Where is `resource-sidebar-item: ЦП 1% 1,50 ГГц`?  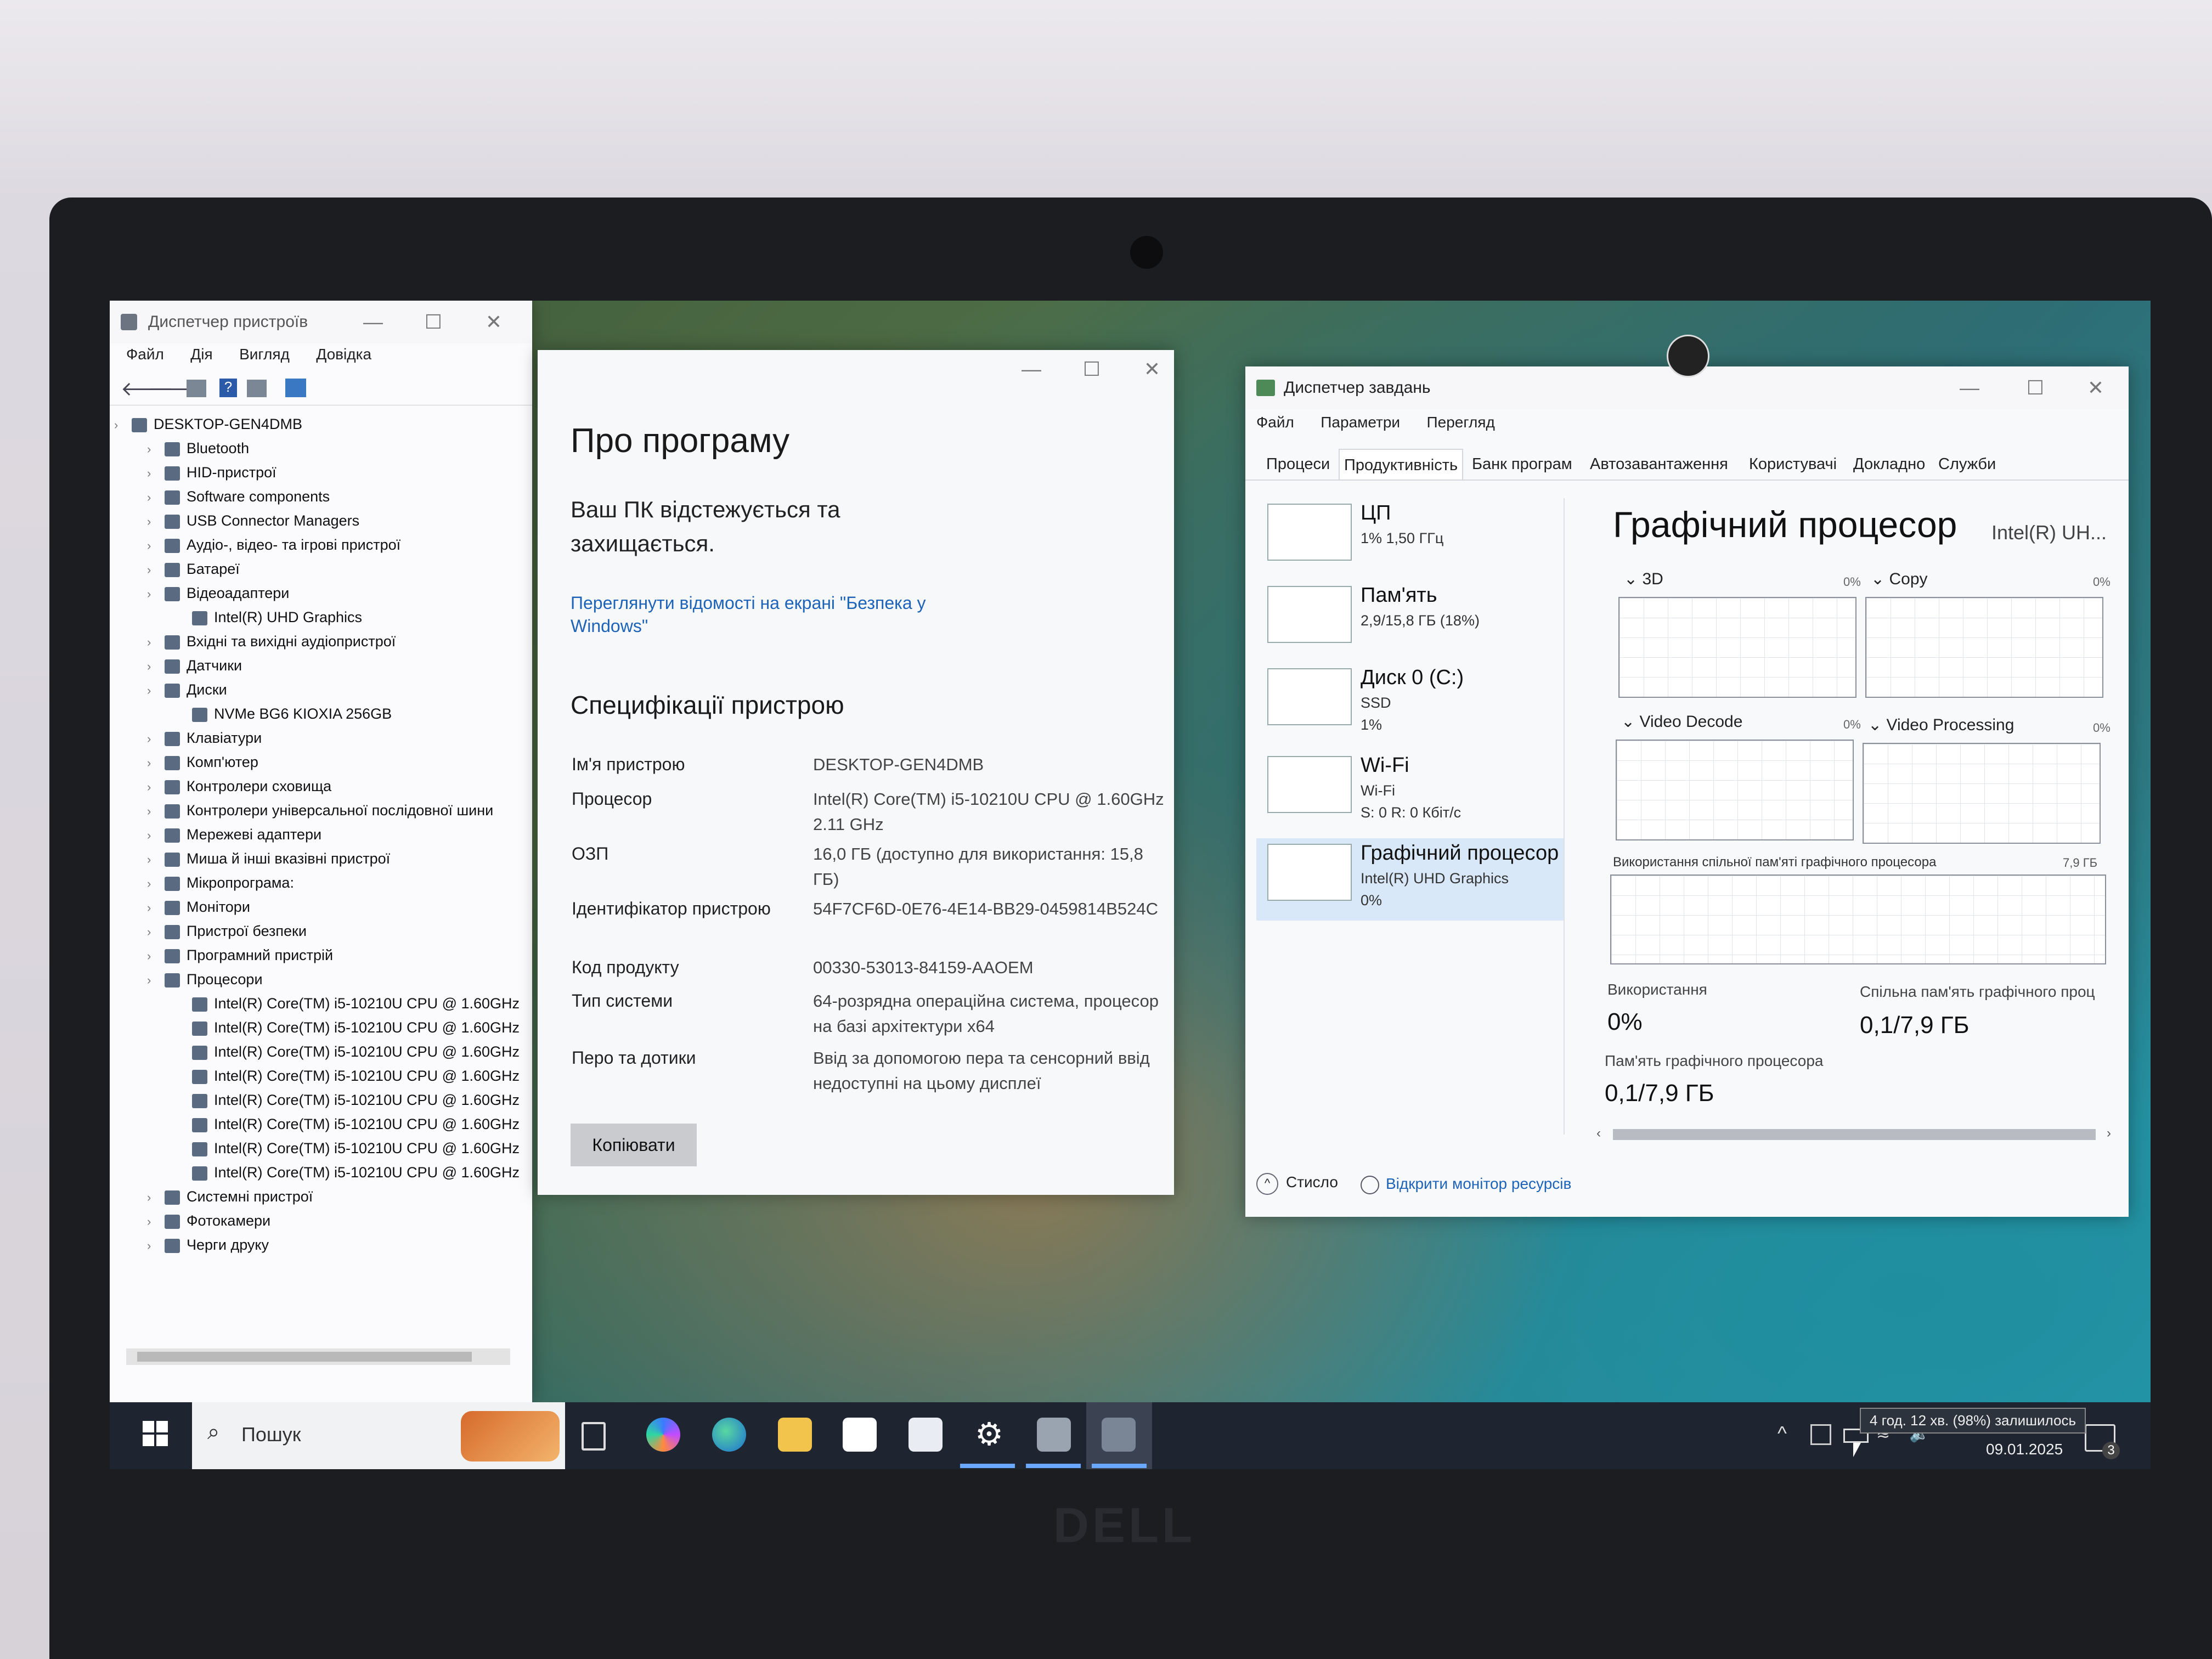
resource-sidebar-item: ЦП 1% 1,50 ГГц is located at coordinates (1410, 539).